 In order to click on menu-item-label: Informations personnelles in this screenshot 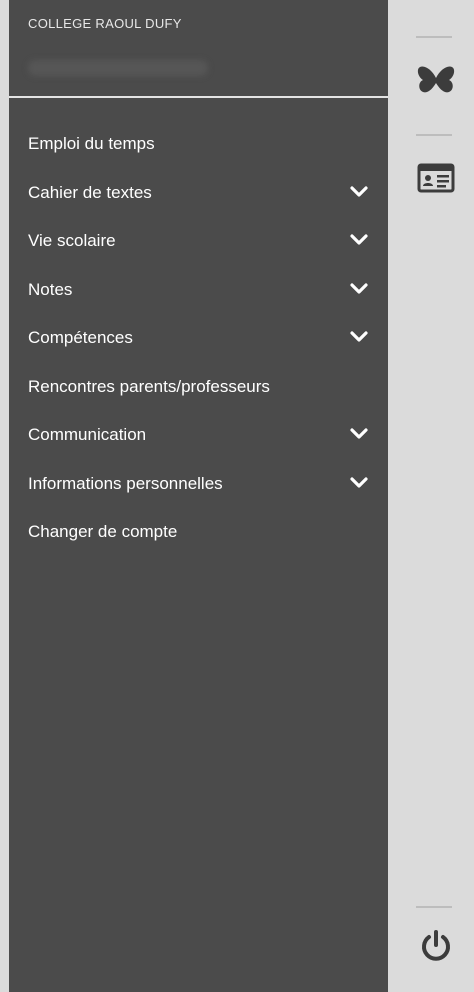, I will do `click(125, 483)`.